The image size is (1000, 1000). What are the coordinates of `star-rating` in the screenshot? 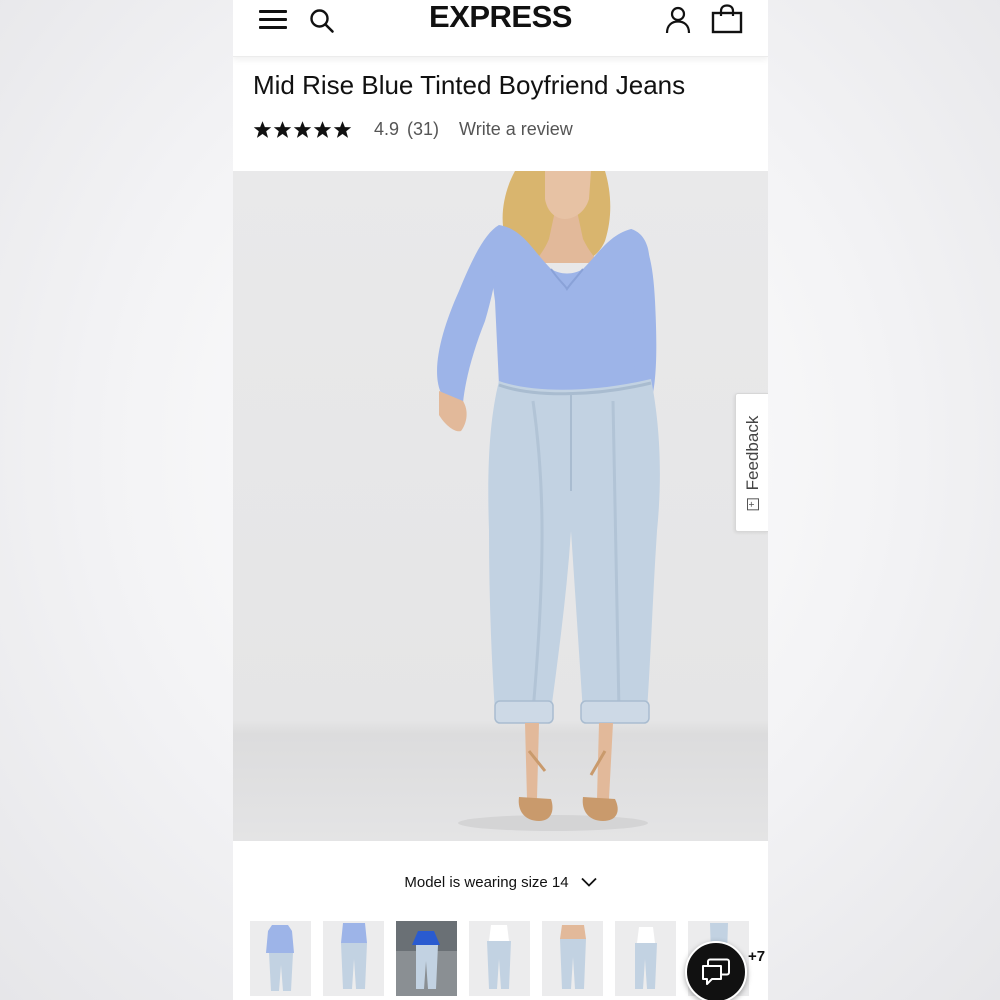 It's located at (302, 129).